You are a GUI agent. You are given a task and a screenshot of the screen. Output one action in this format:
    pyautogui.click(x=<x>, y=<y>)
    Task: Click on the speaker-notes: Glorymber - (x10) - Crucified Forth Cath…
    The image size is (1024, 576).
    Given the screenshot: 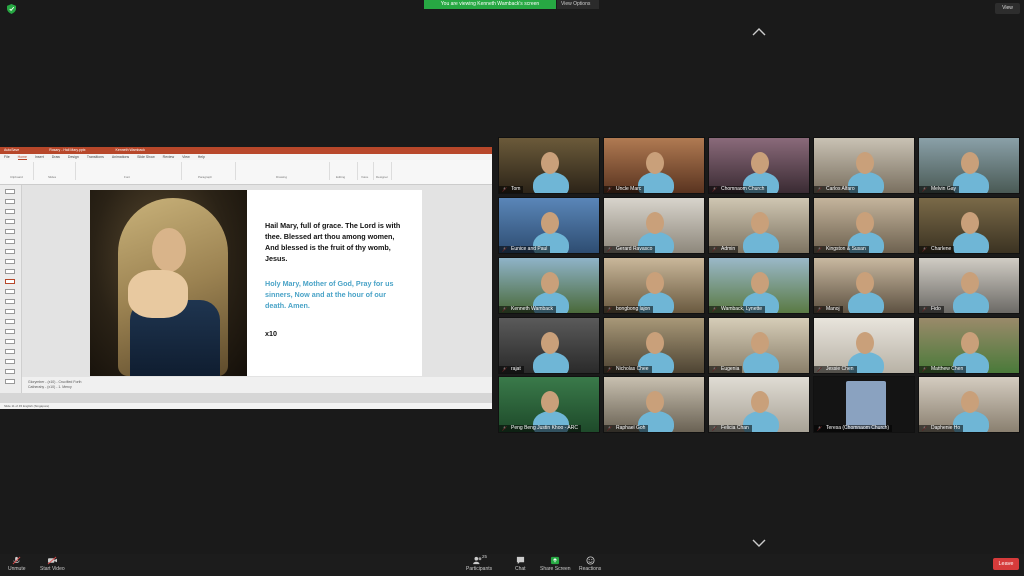 What is the action you would take?
    pyautogui.click(x=257, y=385)
    